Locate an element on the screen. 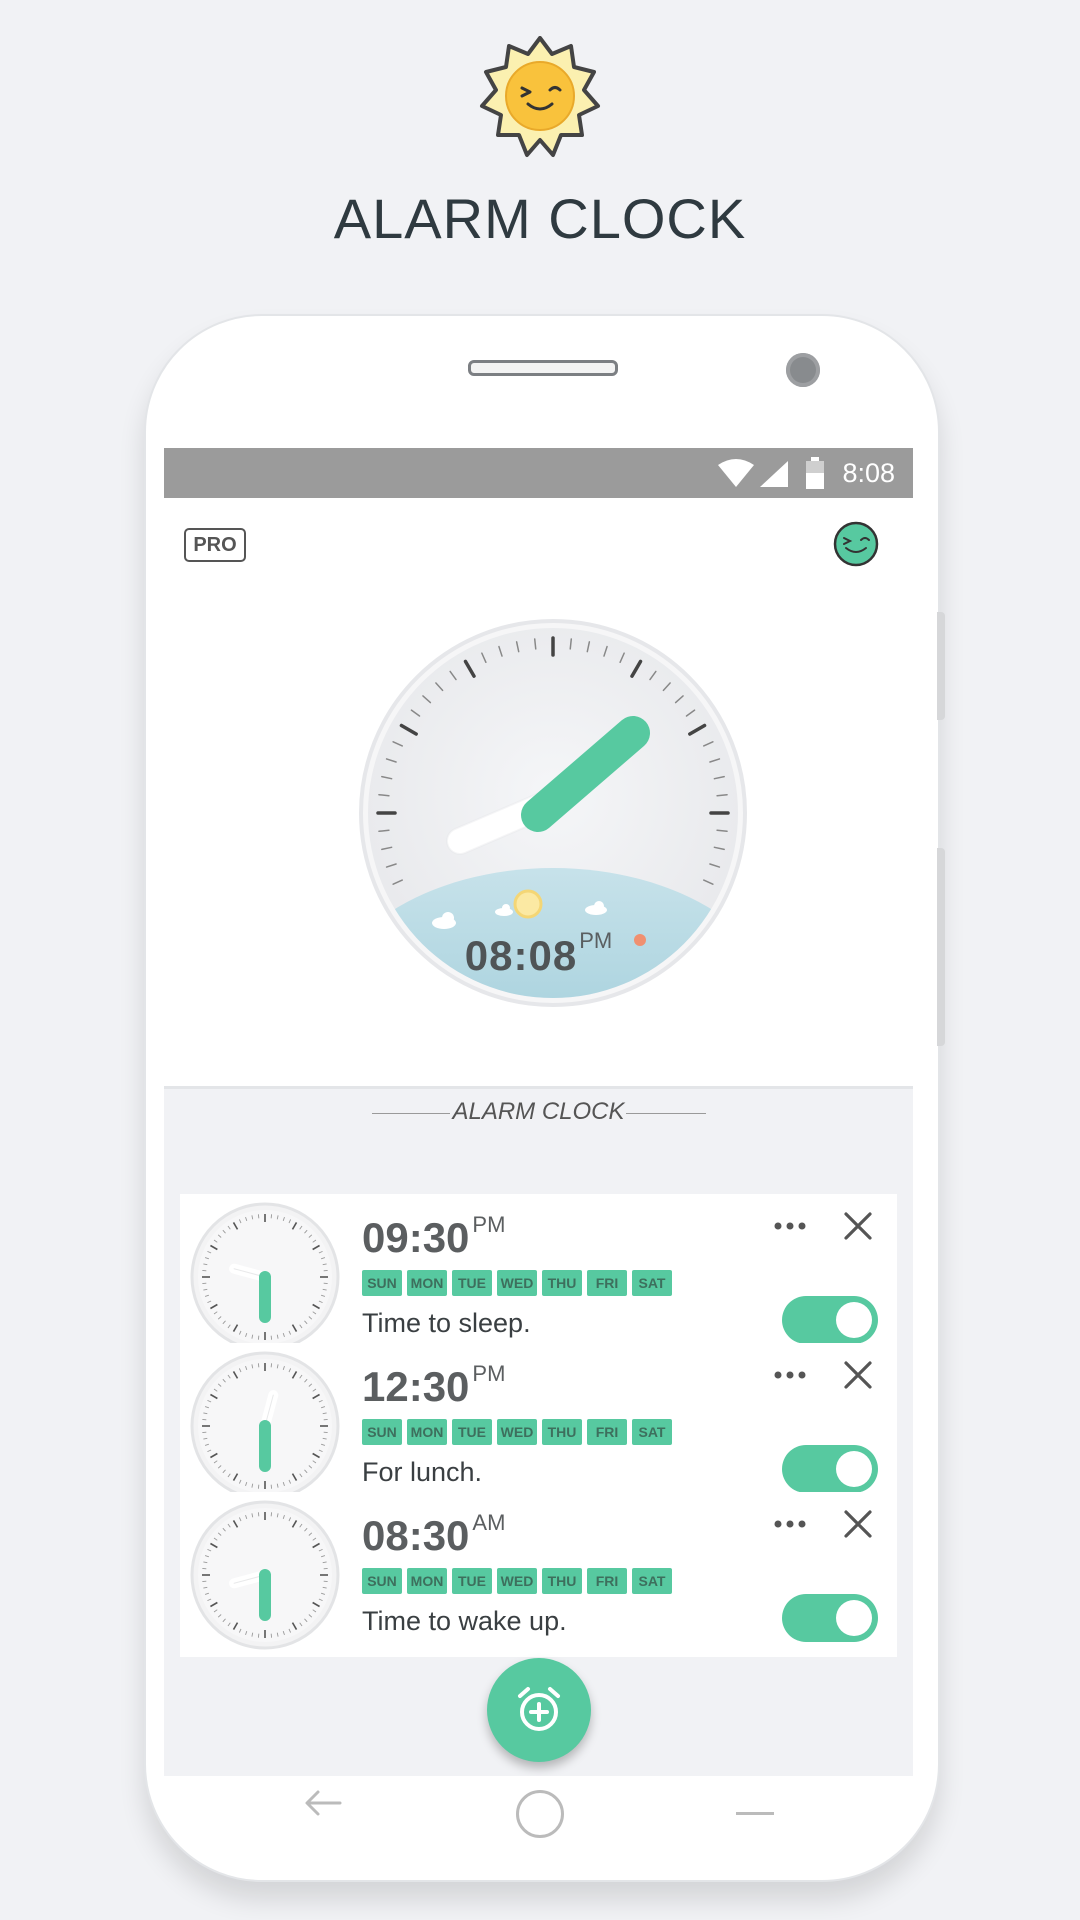 Image resolution: width=1080 pixels, height=1920 pixels. smiley-face-icon is located at coordinates (856, 544).